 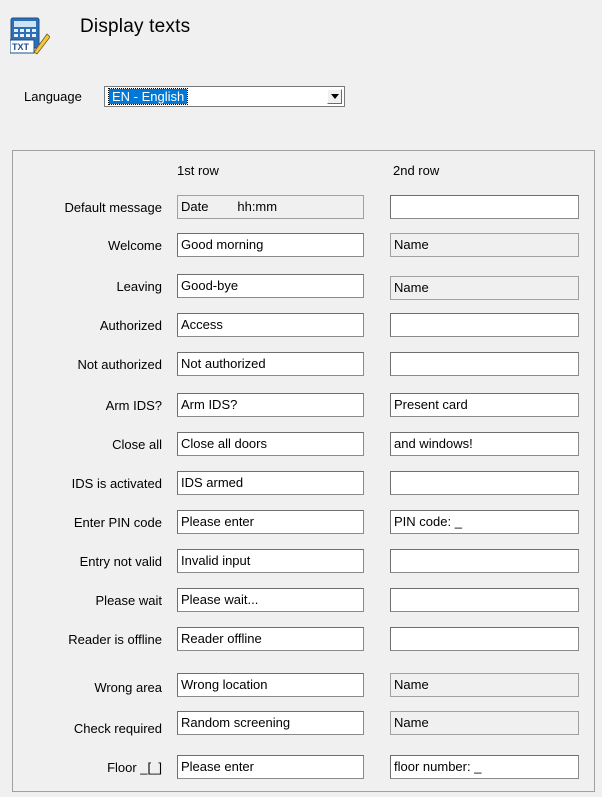 I want to click on row-label: IDS is activated, so click(x=116, y=483).